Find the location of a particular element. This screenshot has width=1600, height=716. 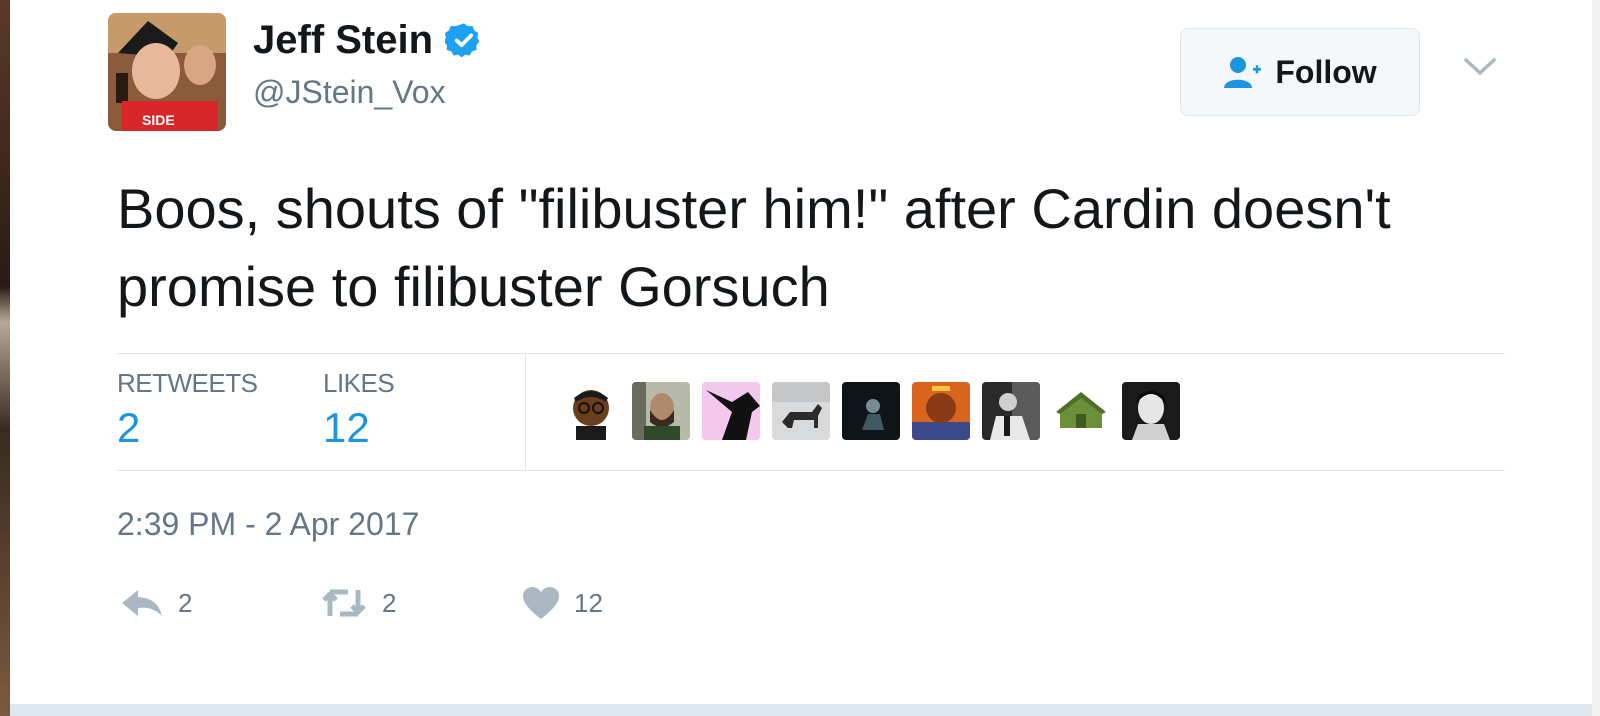

card-bottom-bar is located at coordinates (801, 710).